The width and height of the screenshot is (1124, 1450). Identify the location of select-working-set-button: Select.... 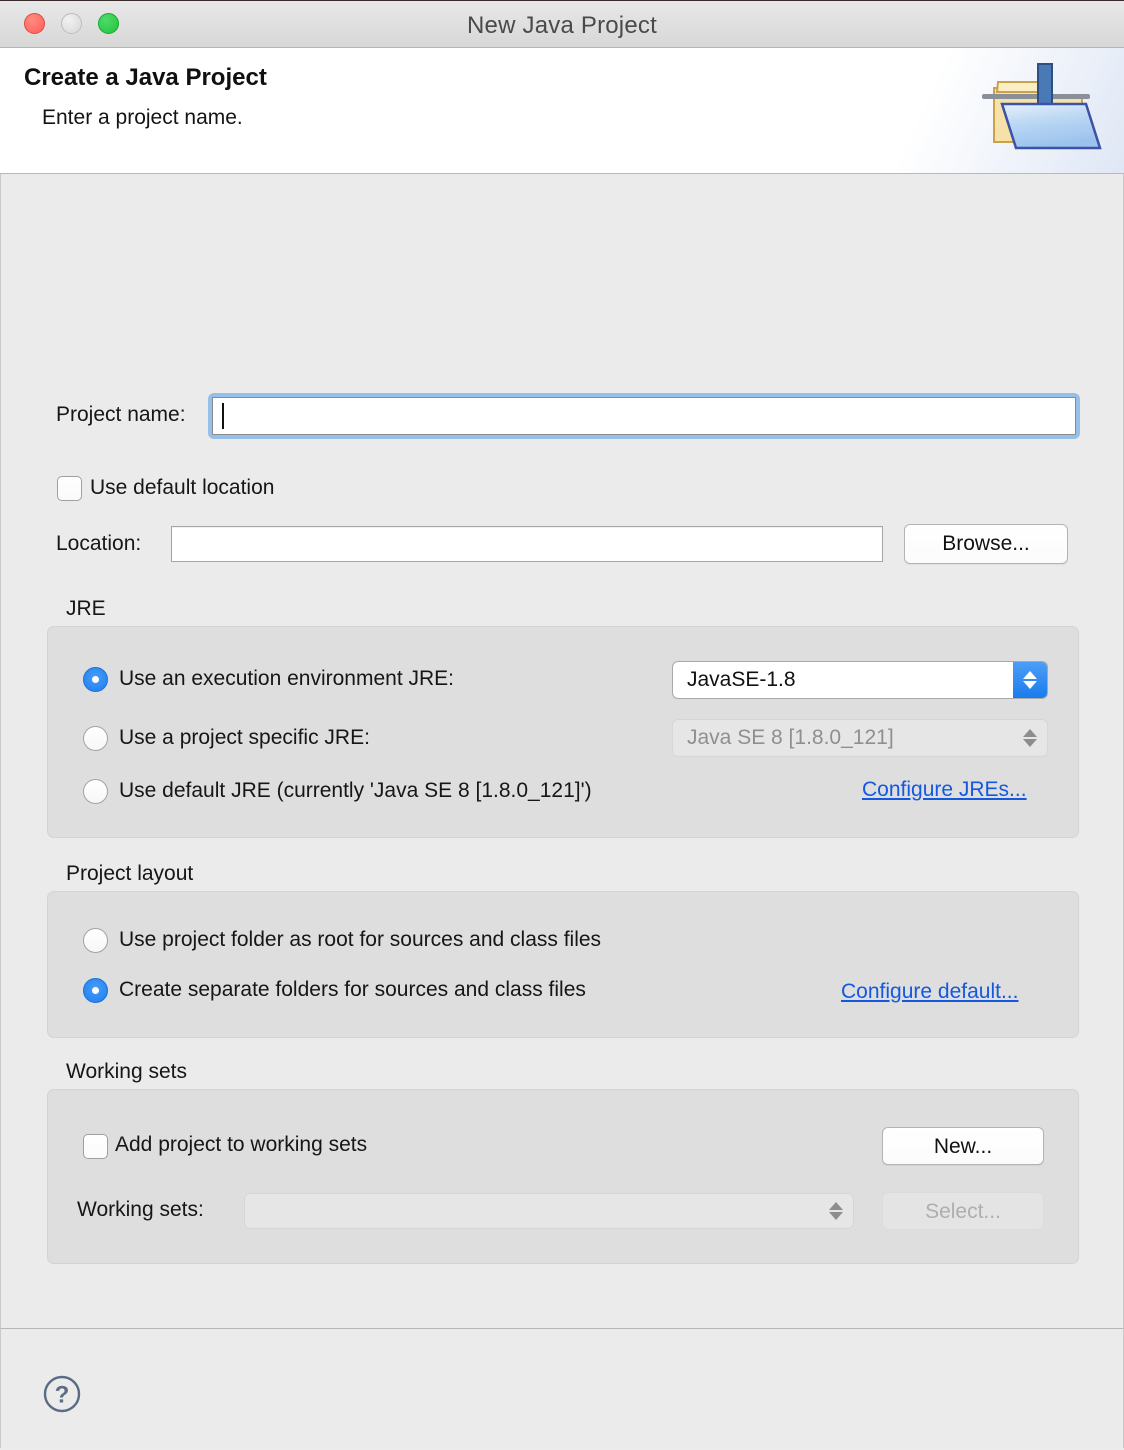
(963, 1211).